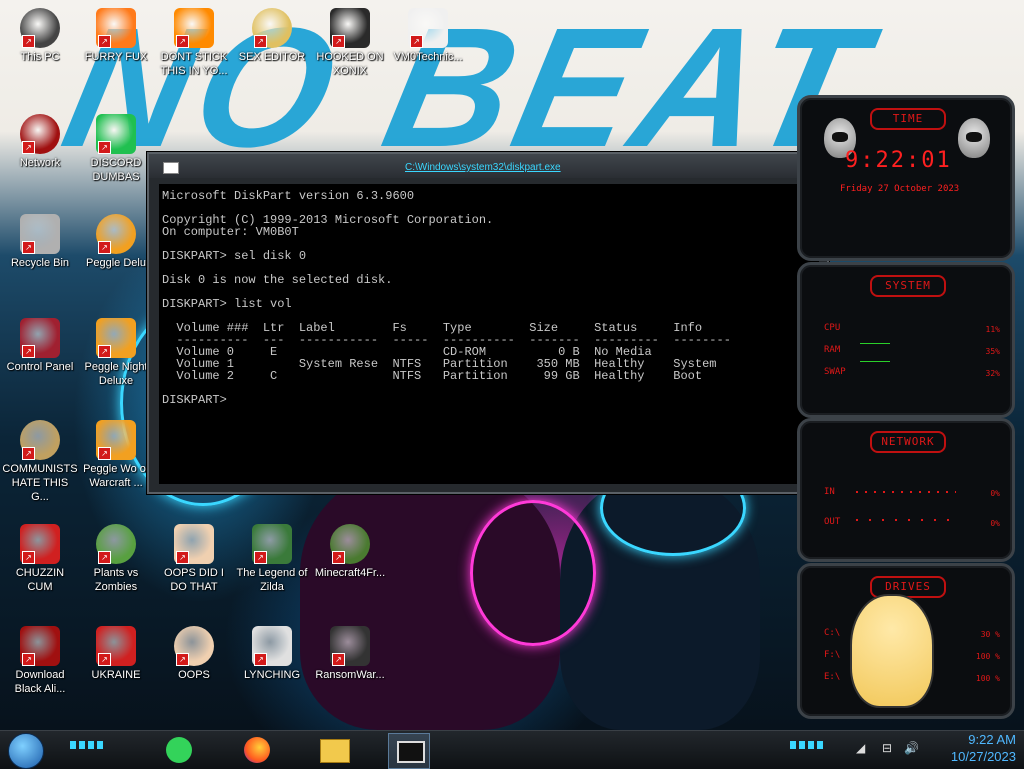 The height and width of the screenshot is (769, 1024). I want to click on folder-icon, so click(335, 751).